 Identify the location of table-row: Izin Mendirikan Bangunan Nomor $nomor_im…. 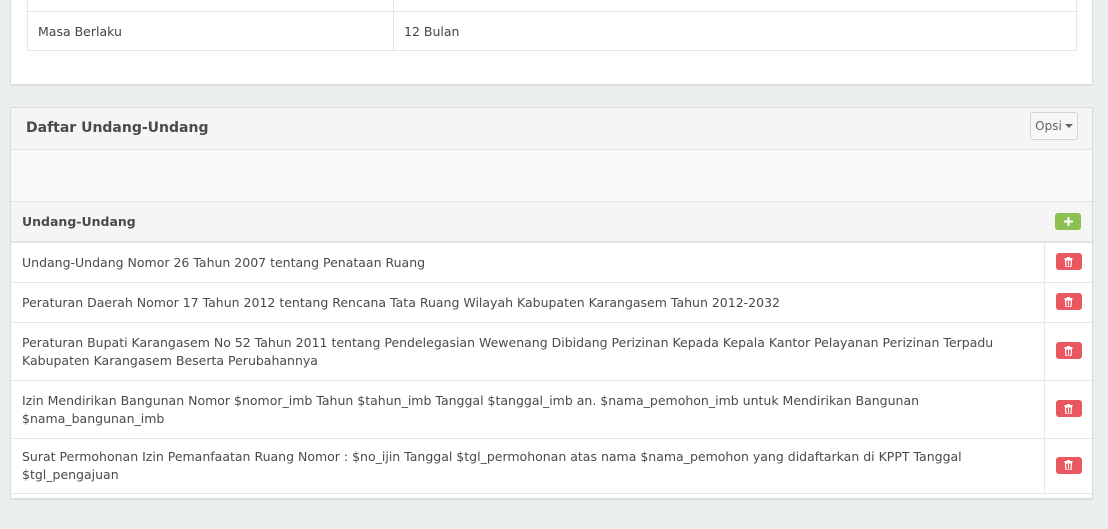
(551, 409).